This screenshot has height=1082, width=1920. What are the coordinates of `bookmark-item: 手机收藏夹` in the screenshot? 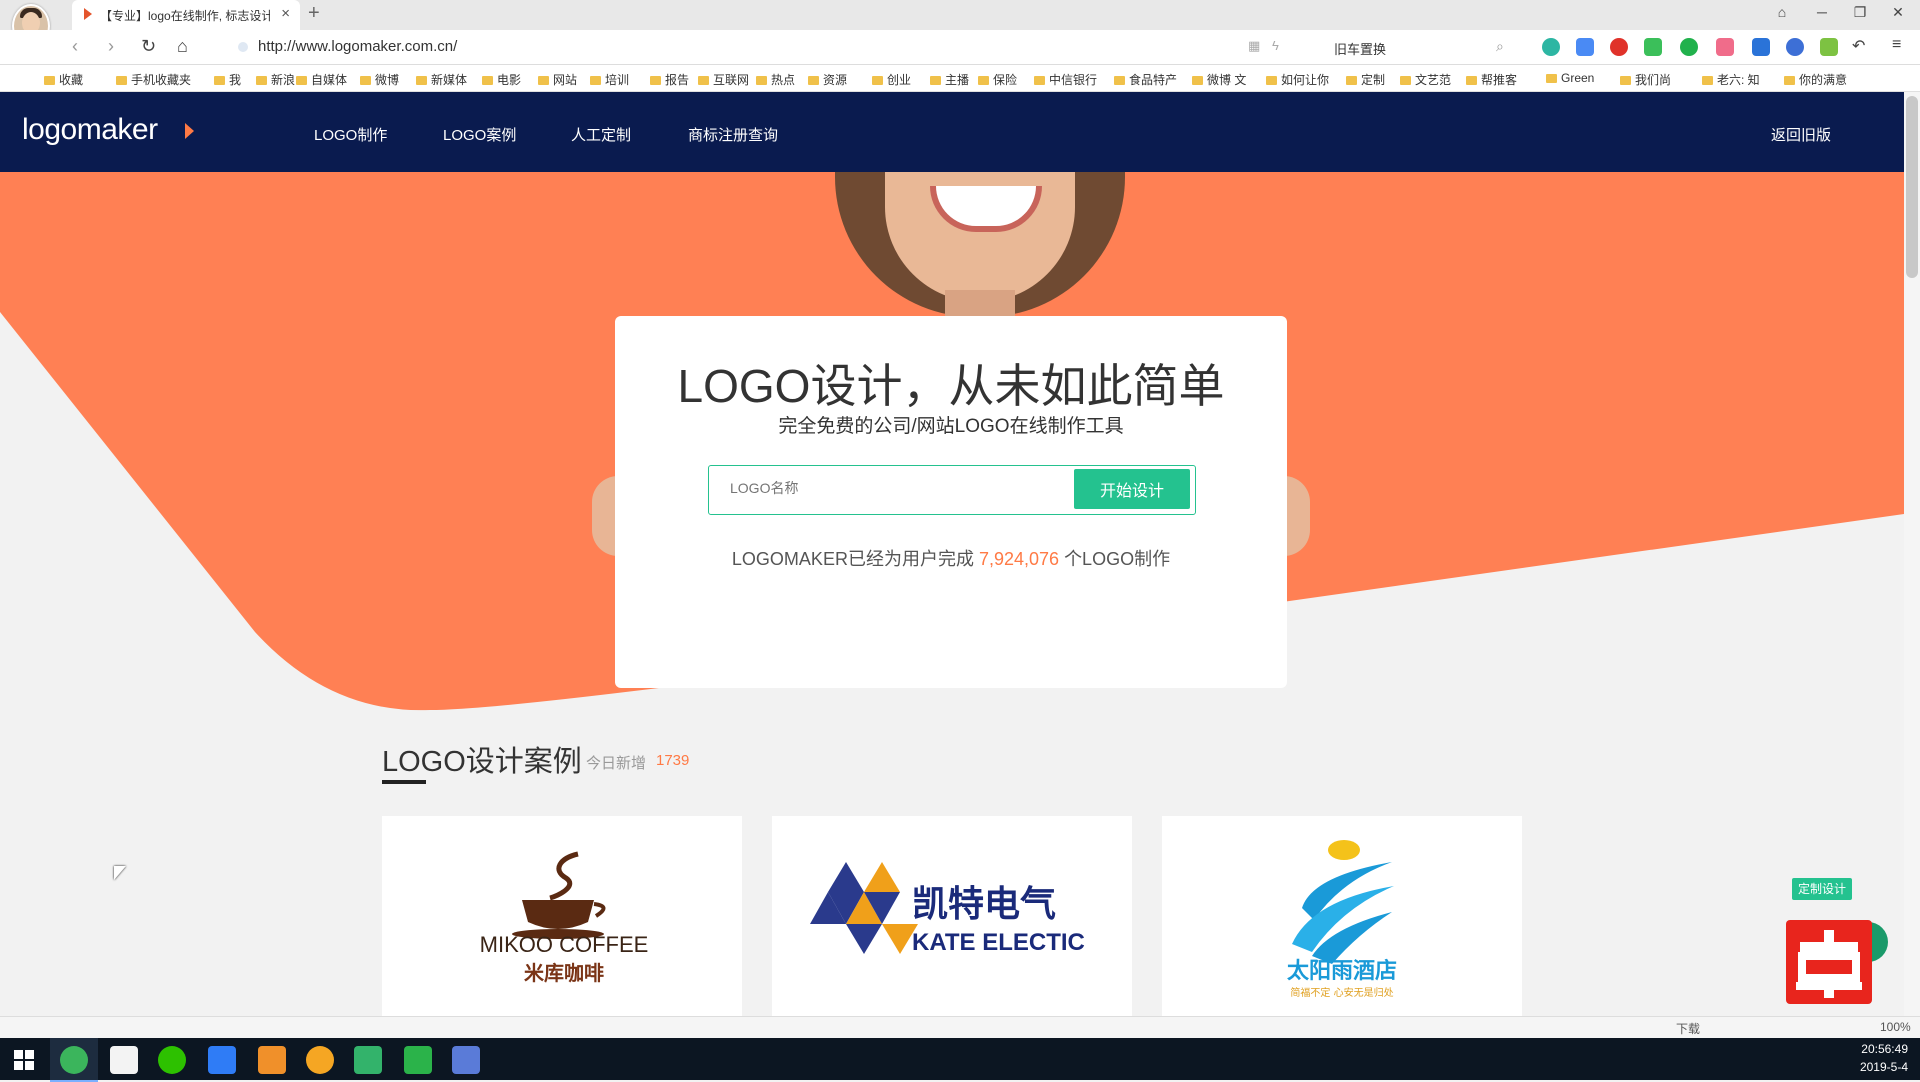 It's located at (153, 79).